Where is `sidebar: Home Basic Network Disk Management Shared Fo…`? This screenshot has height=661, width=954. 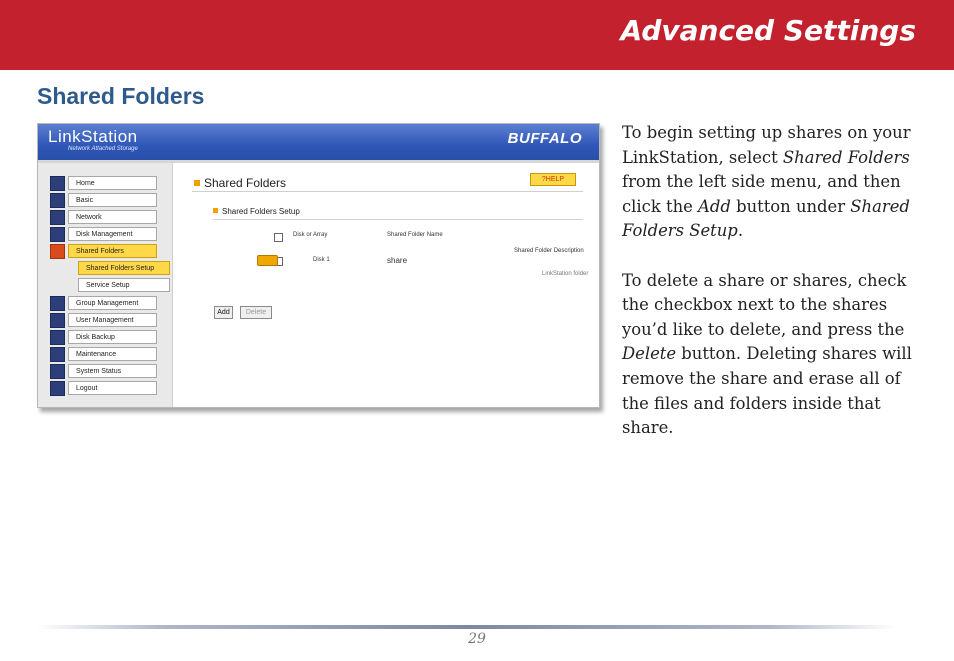
sidebar: Home Basic Network Disk Management Shared Fo… is located at coordinates (105, 285).